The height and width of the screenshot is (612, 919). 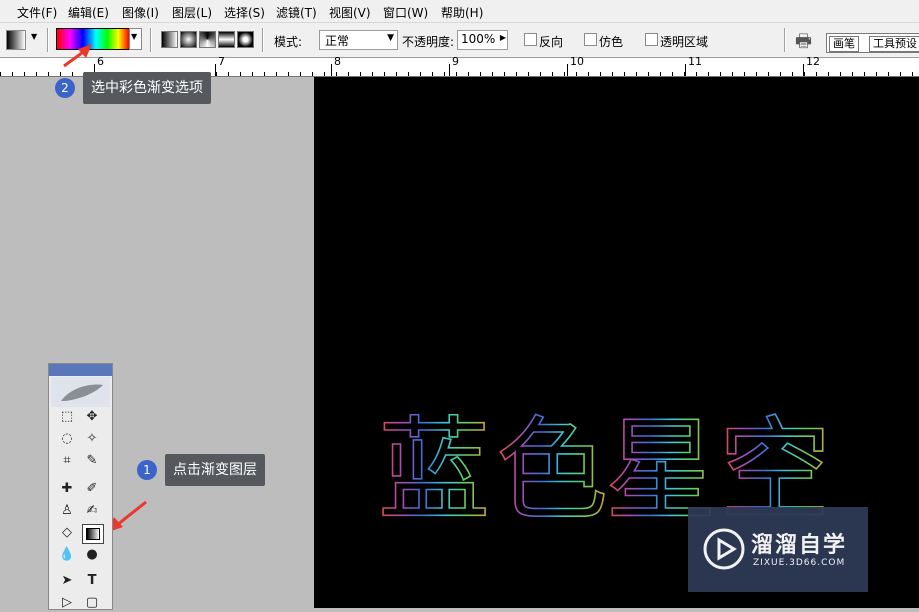 I want to click on feather-icon, so click(x=82, y=392).